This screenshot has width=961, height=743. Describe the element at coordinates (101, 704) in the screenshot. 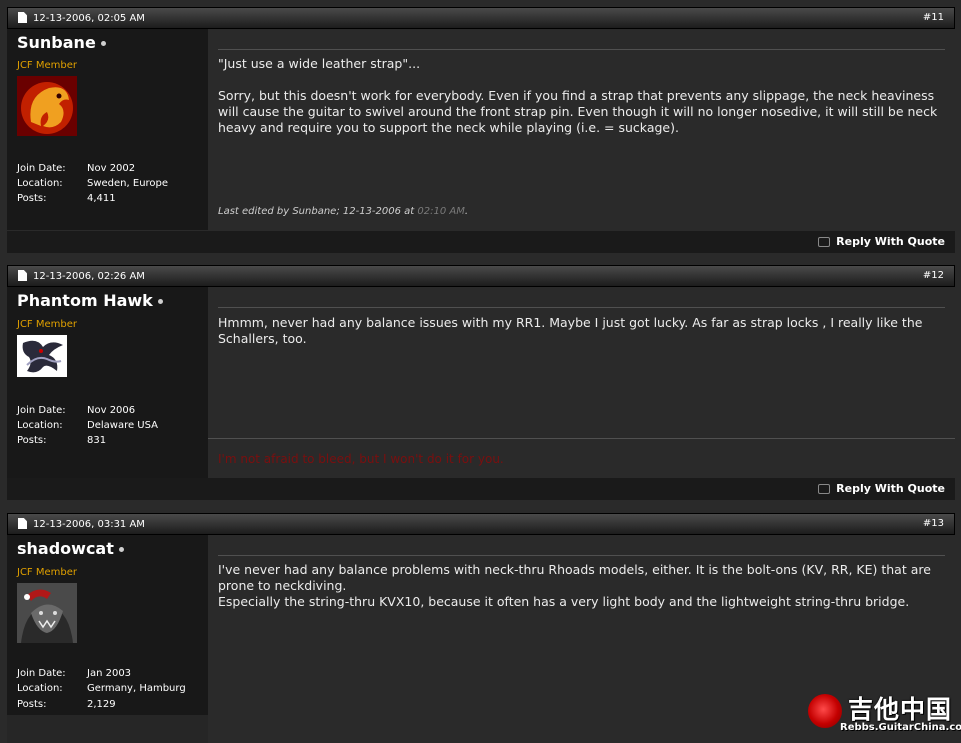

I see `posts-value: 2,129` at that location.